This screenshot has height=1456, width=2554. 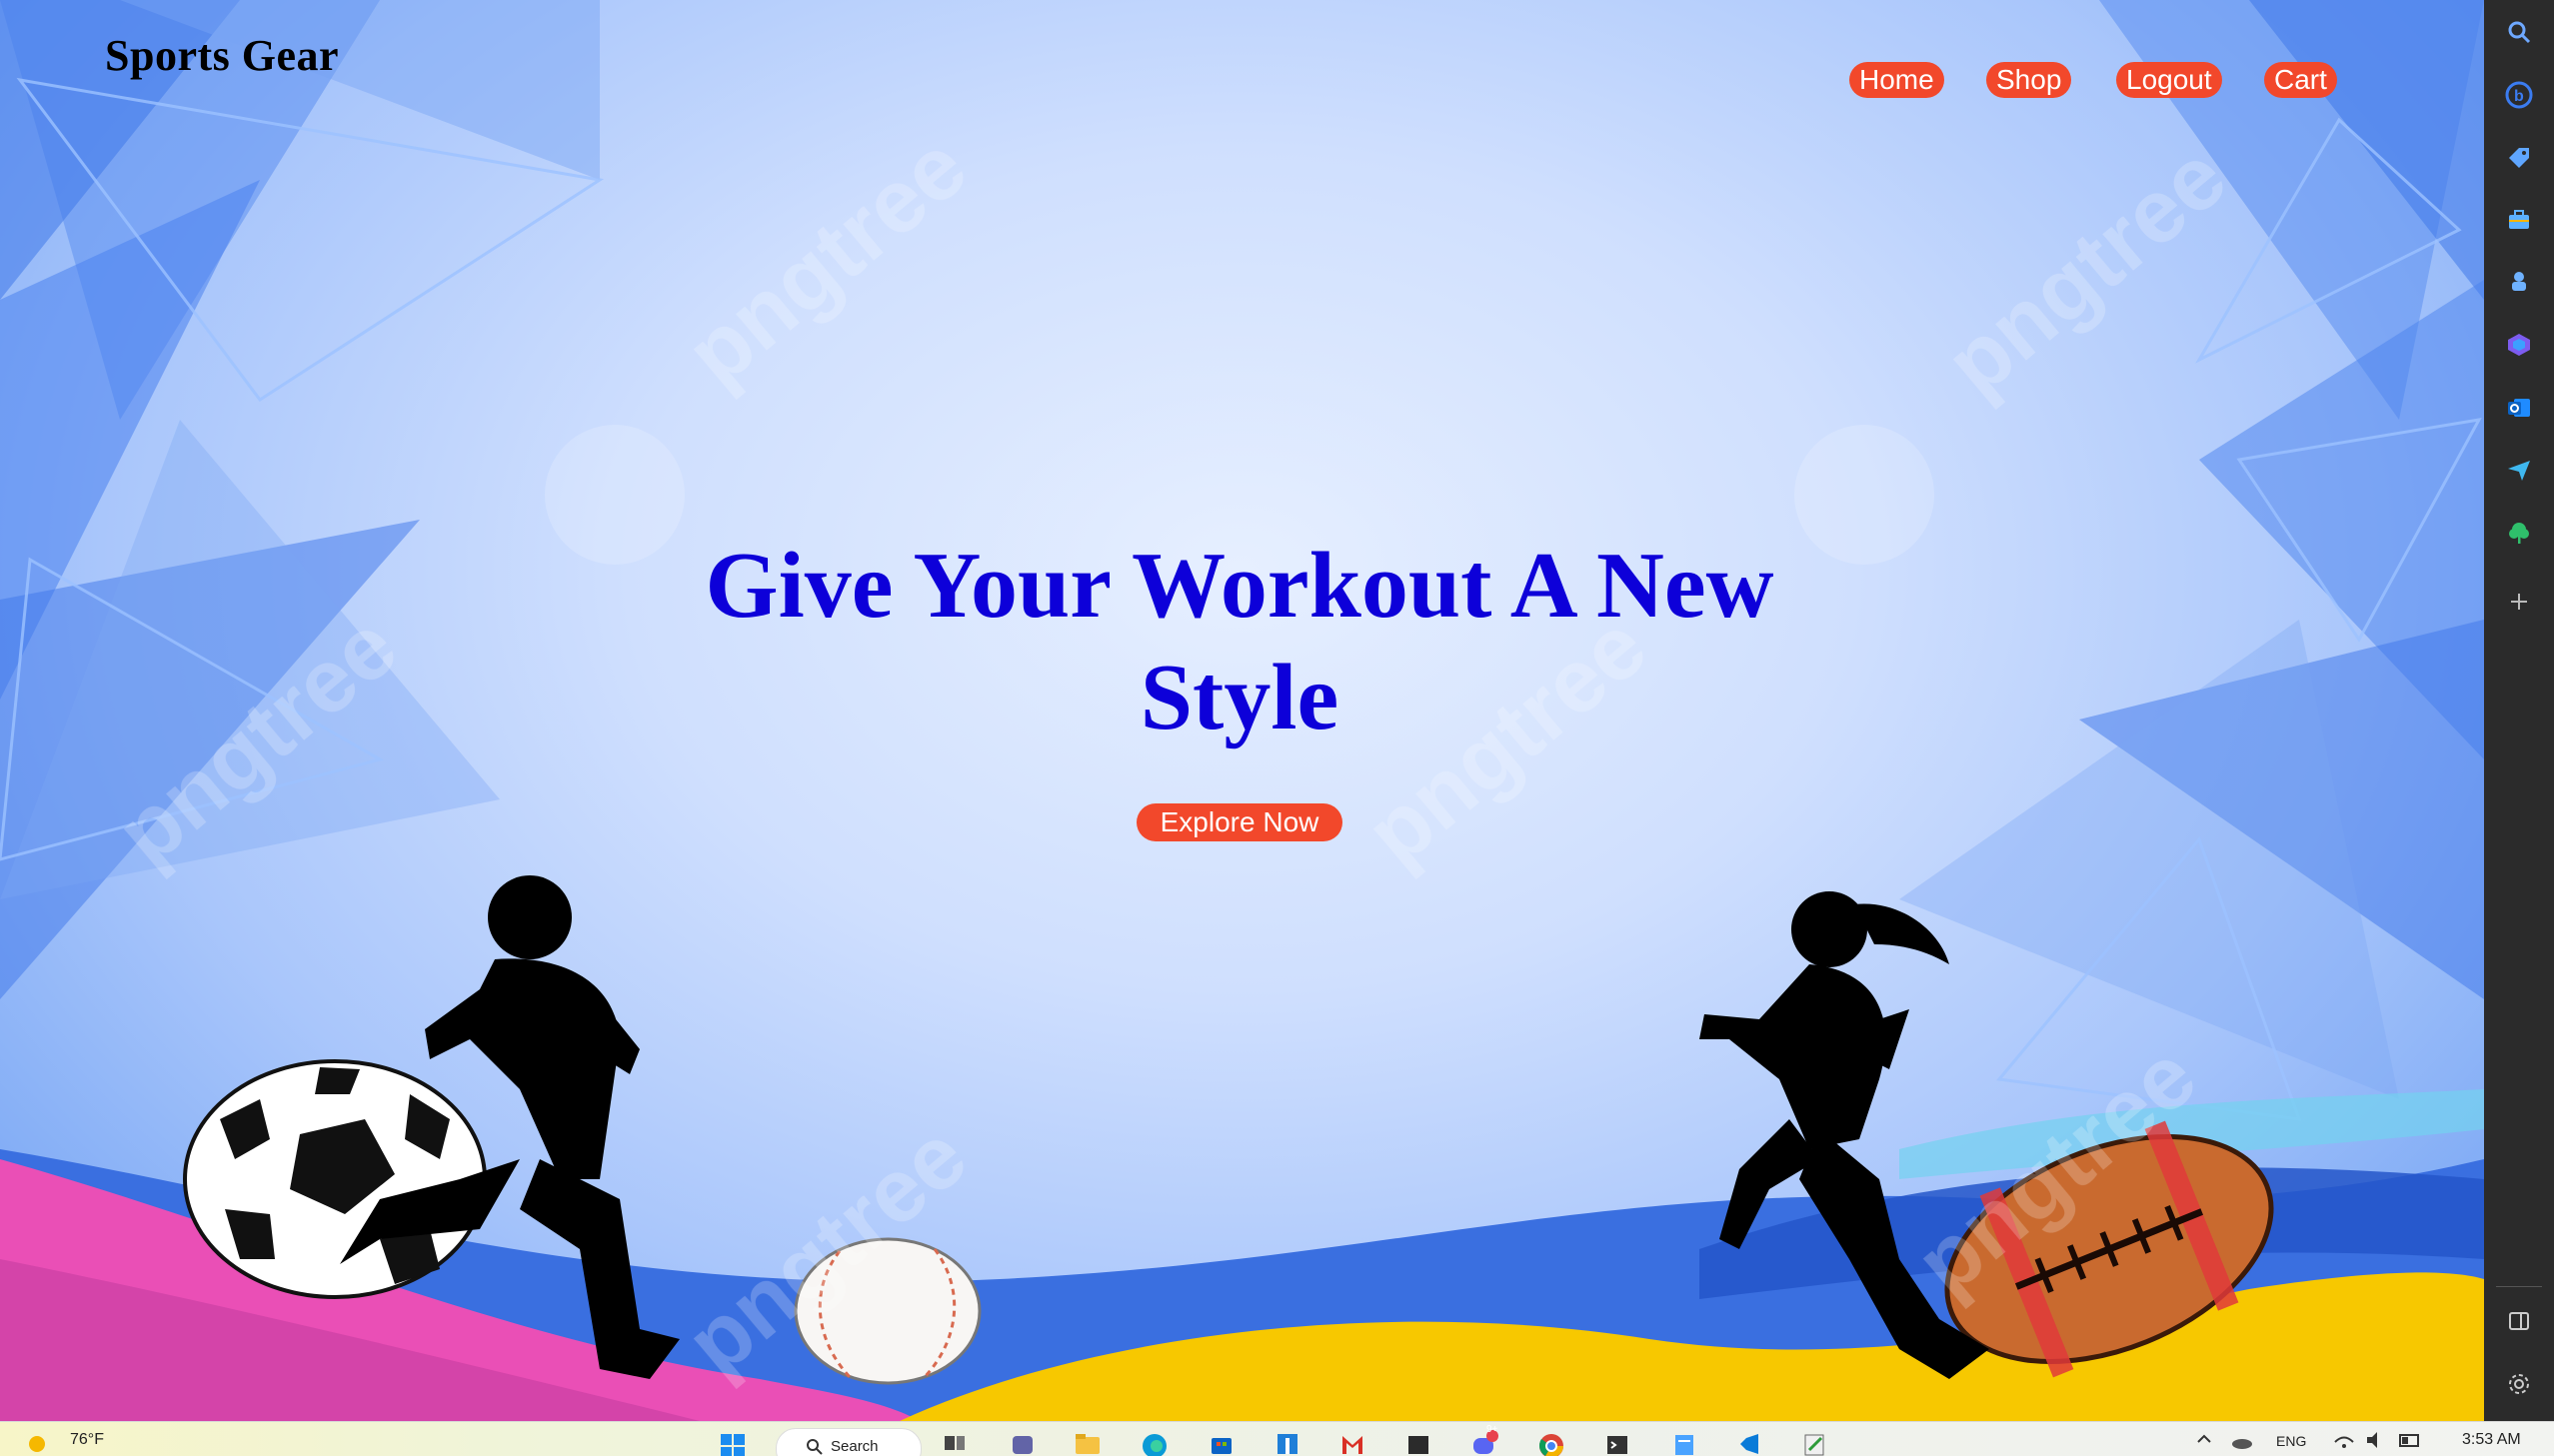 I want to click on weather-temperature: 76°F, so click(x=87, y=1440).